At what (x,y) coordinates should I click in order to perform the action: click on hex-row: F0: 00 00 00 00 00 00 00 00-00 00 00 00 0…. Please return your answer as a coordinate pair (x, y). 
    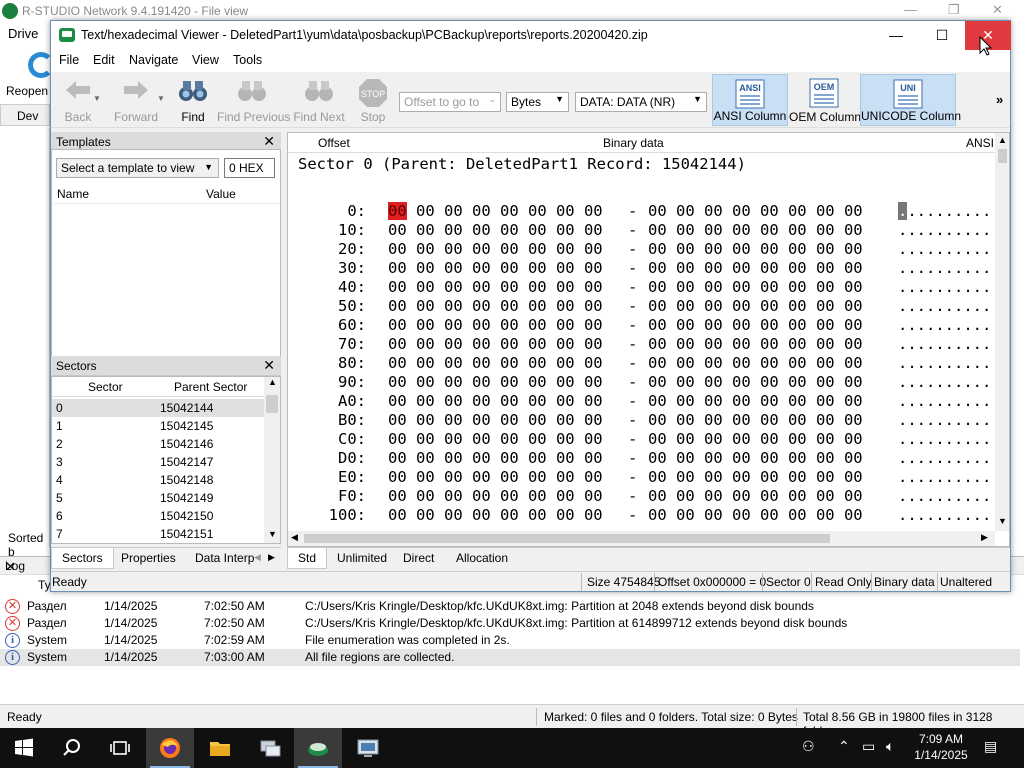
    Looking at the image, I should click on (639, 496).